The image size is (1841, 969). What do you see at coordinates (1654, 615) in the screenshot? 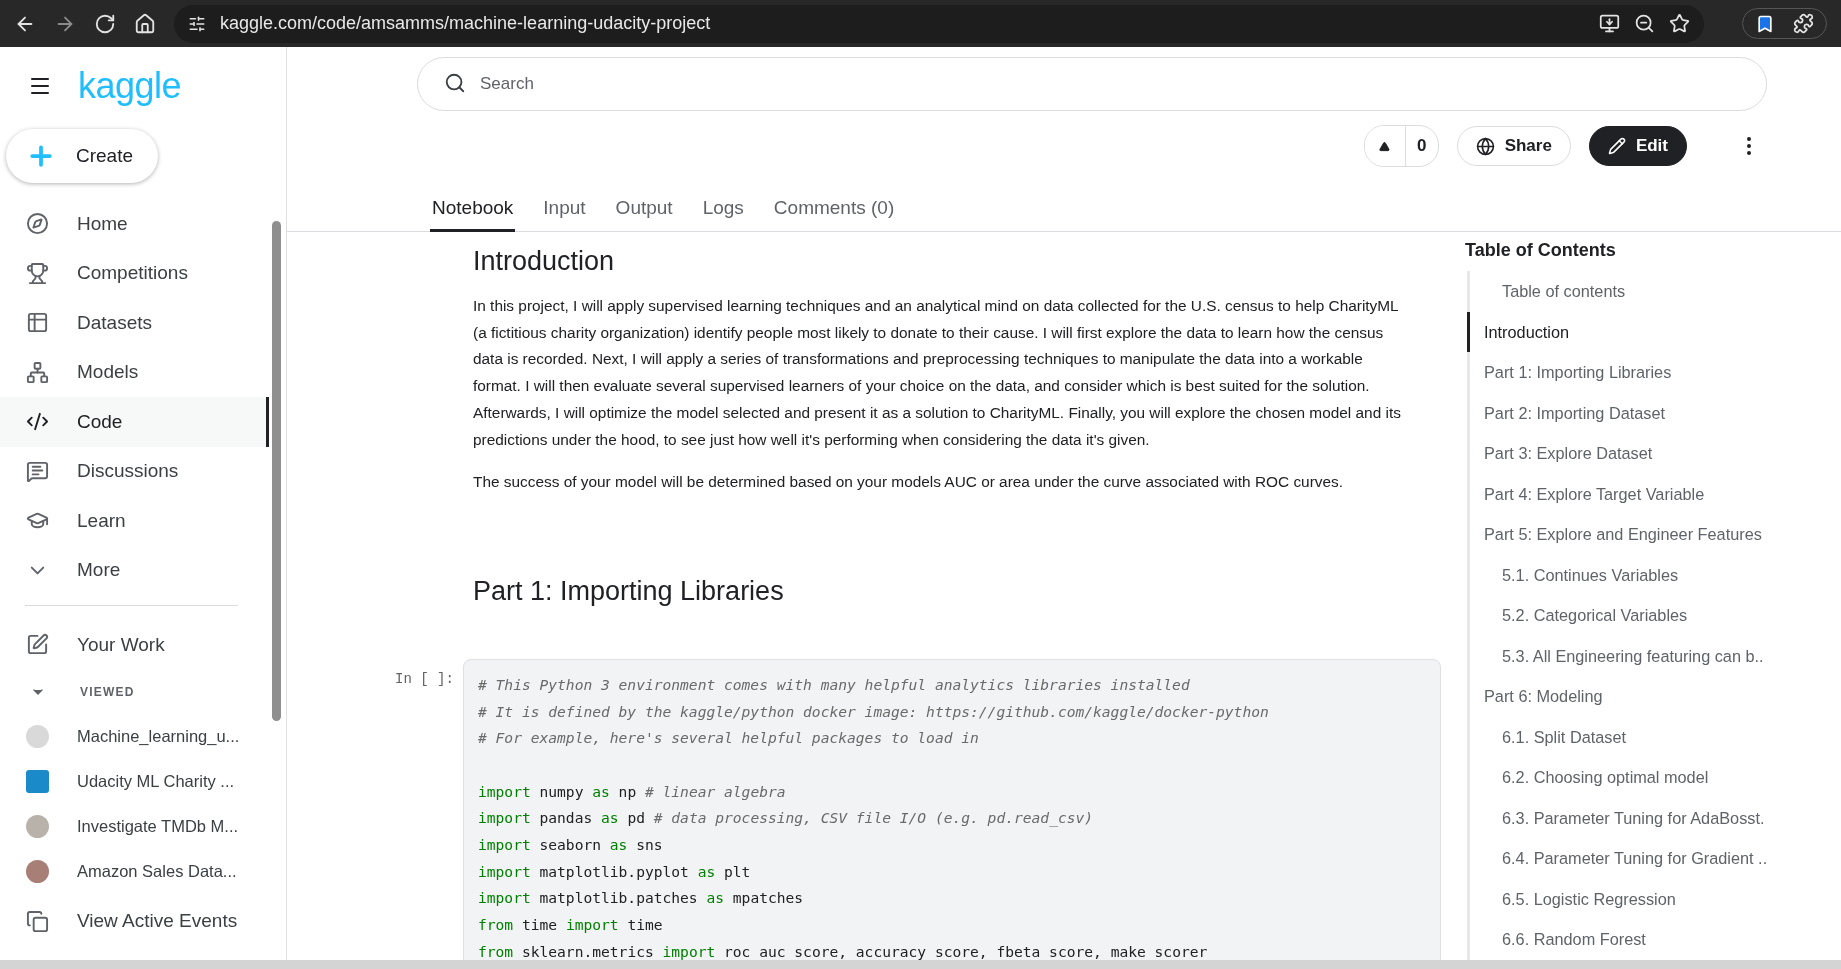
I see `toc-link: 5.2. Categorical Variables` at bounding box center [1654, 615].